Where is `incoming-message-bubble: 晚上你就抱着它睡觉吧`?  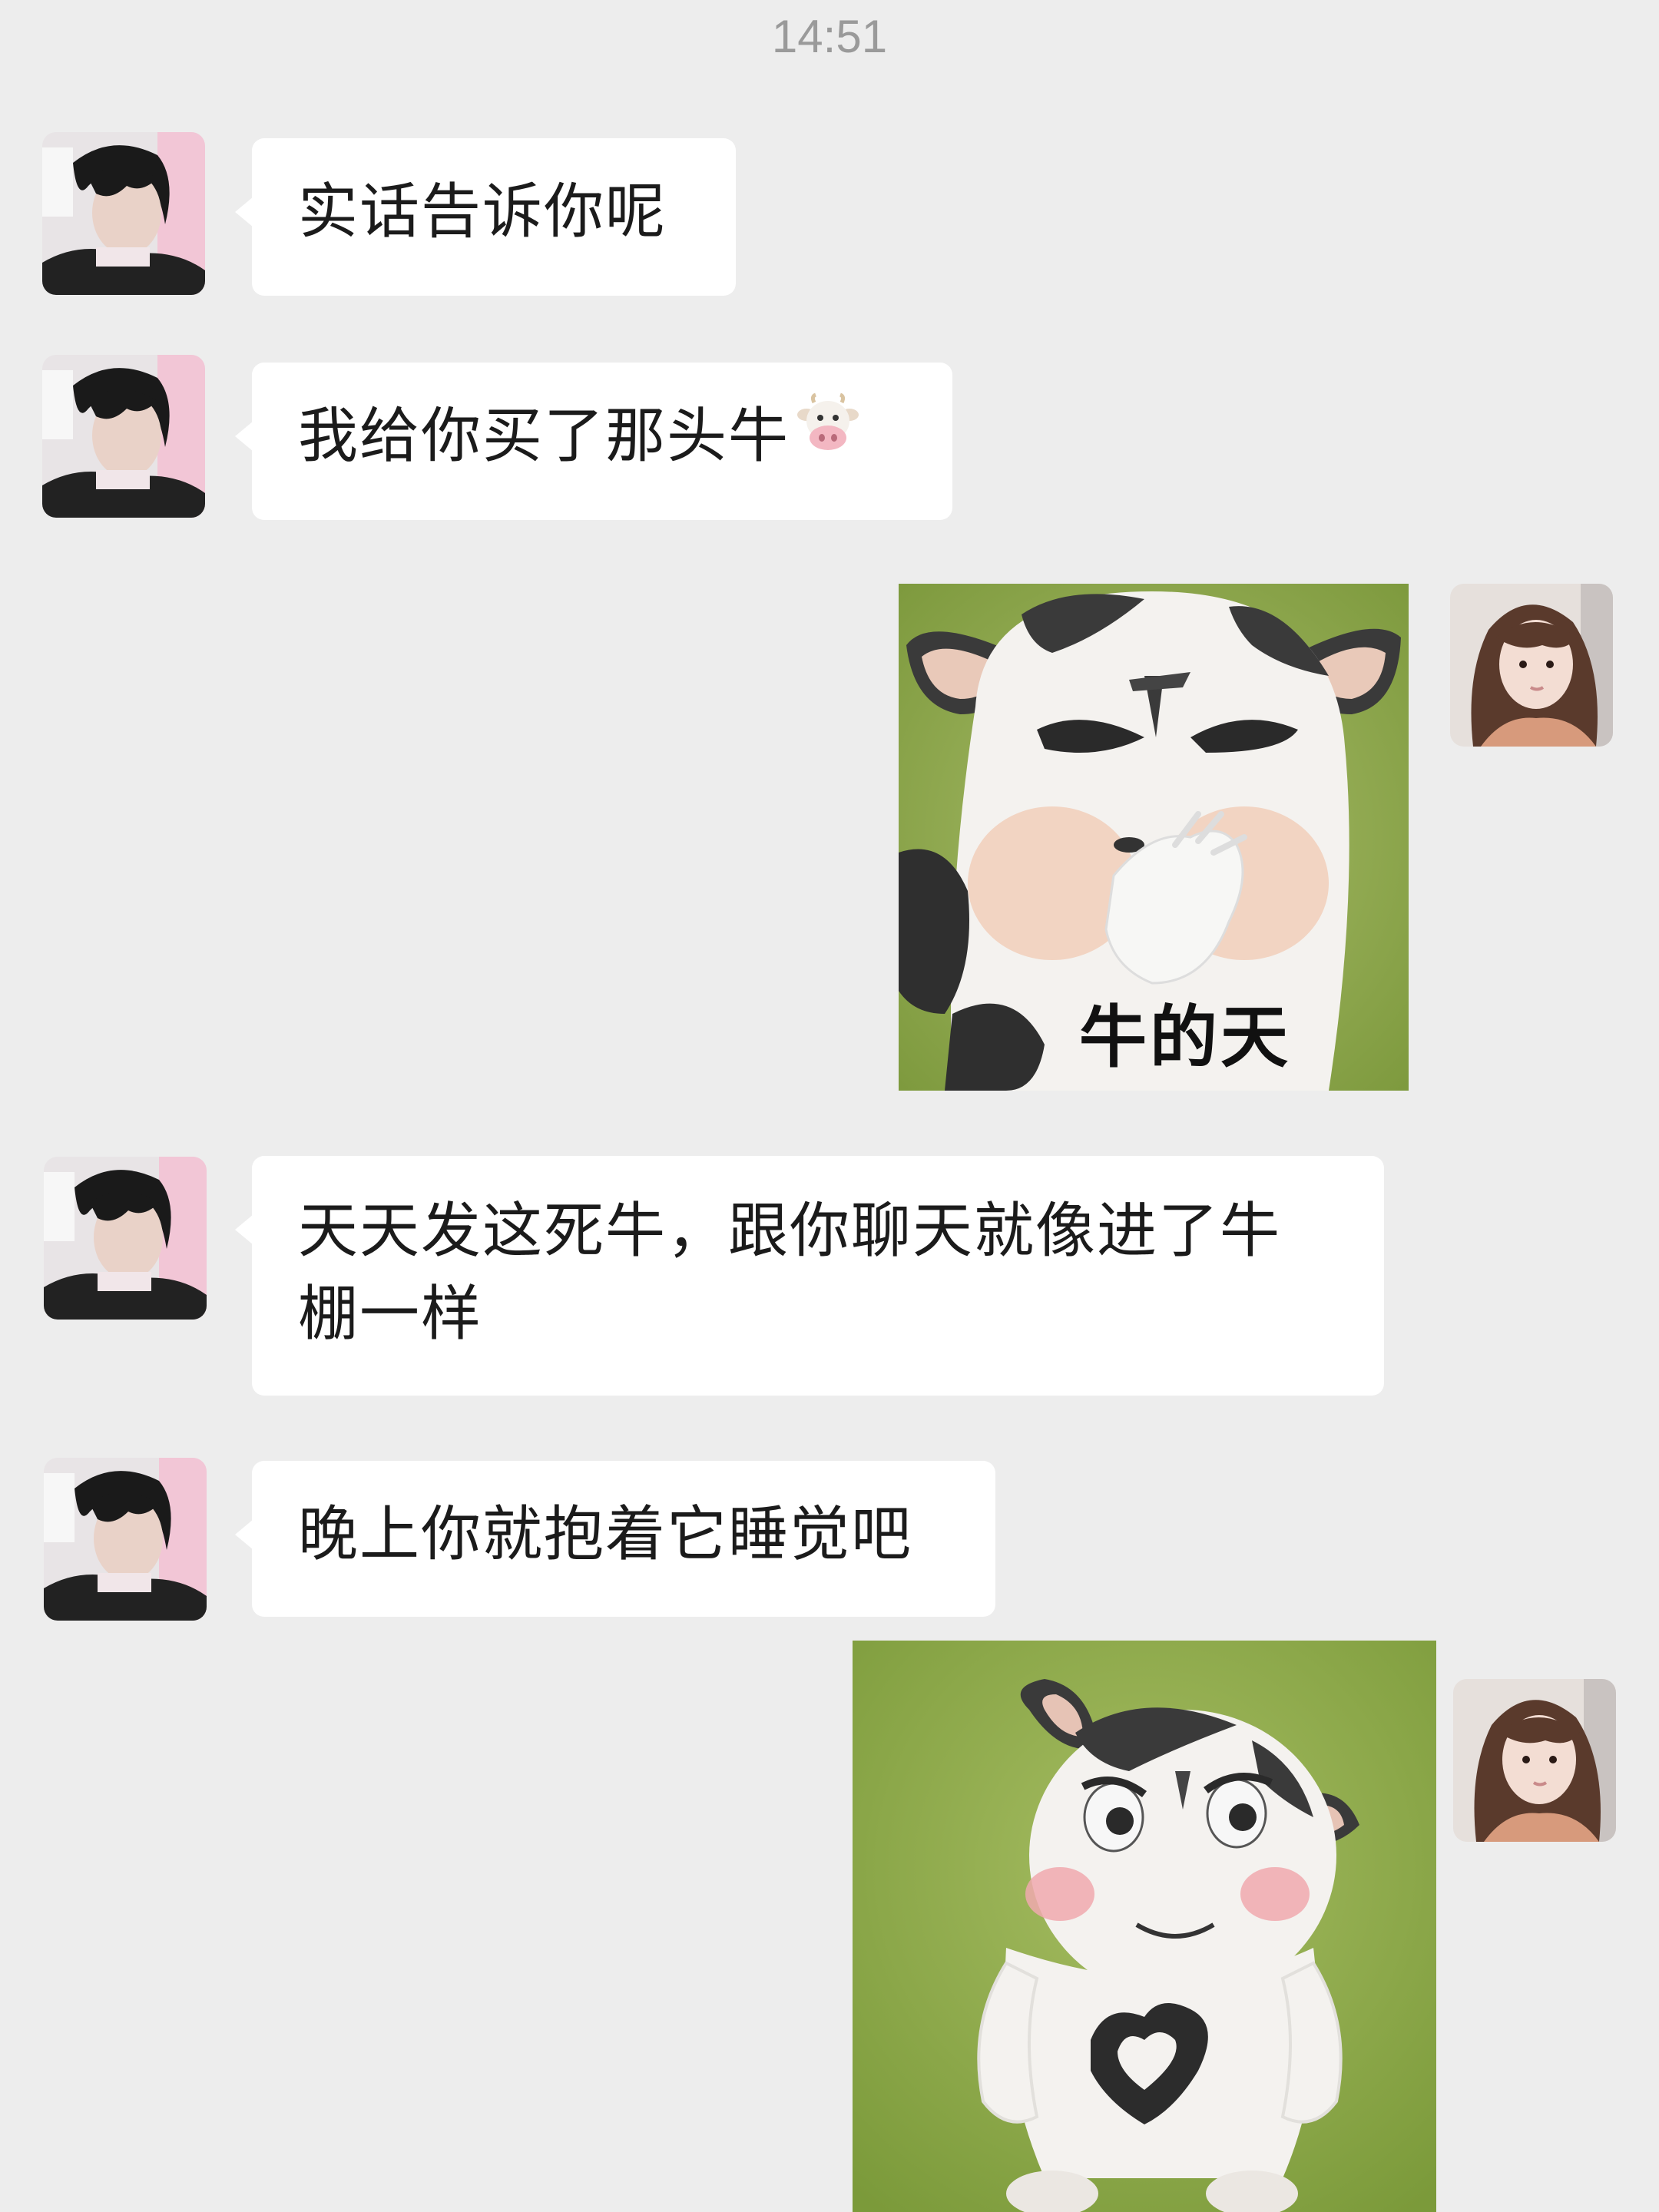 incoming-message-bubble: 晚上你就抱着它睡觉吧 is located at coordinates (615, 1539).